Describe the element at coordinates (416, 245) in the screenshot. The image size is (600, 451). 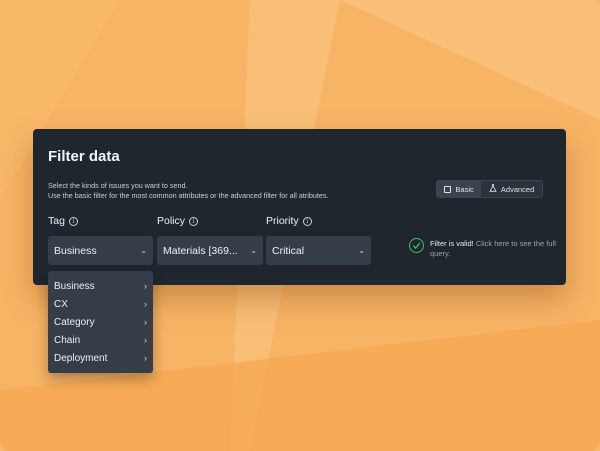
I see `check-circle-icon` at that location.